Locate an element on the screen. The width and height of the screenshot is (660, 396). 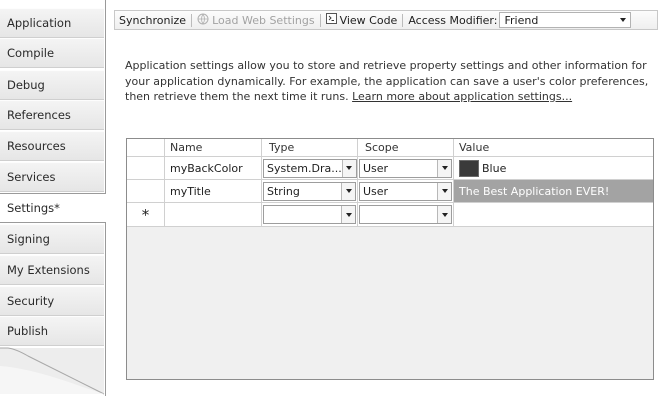
new-name-cell is located at coordinates (213, 215).